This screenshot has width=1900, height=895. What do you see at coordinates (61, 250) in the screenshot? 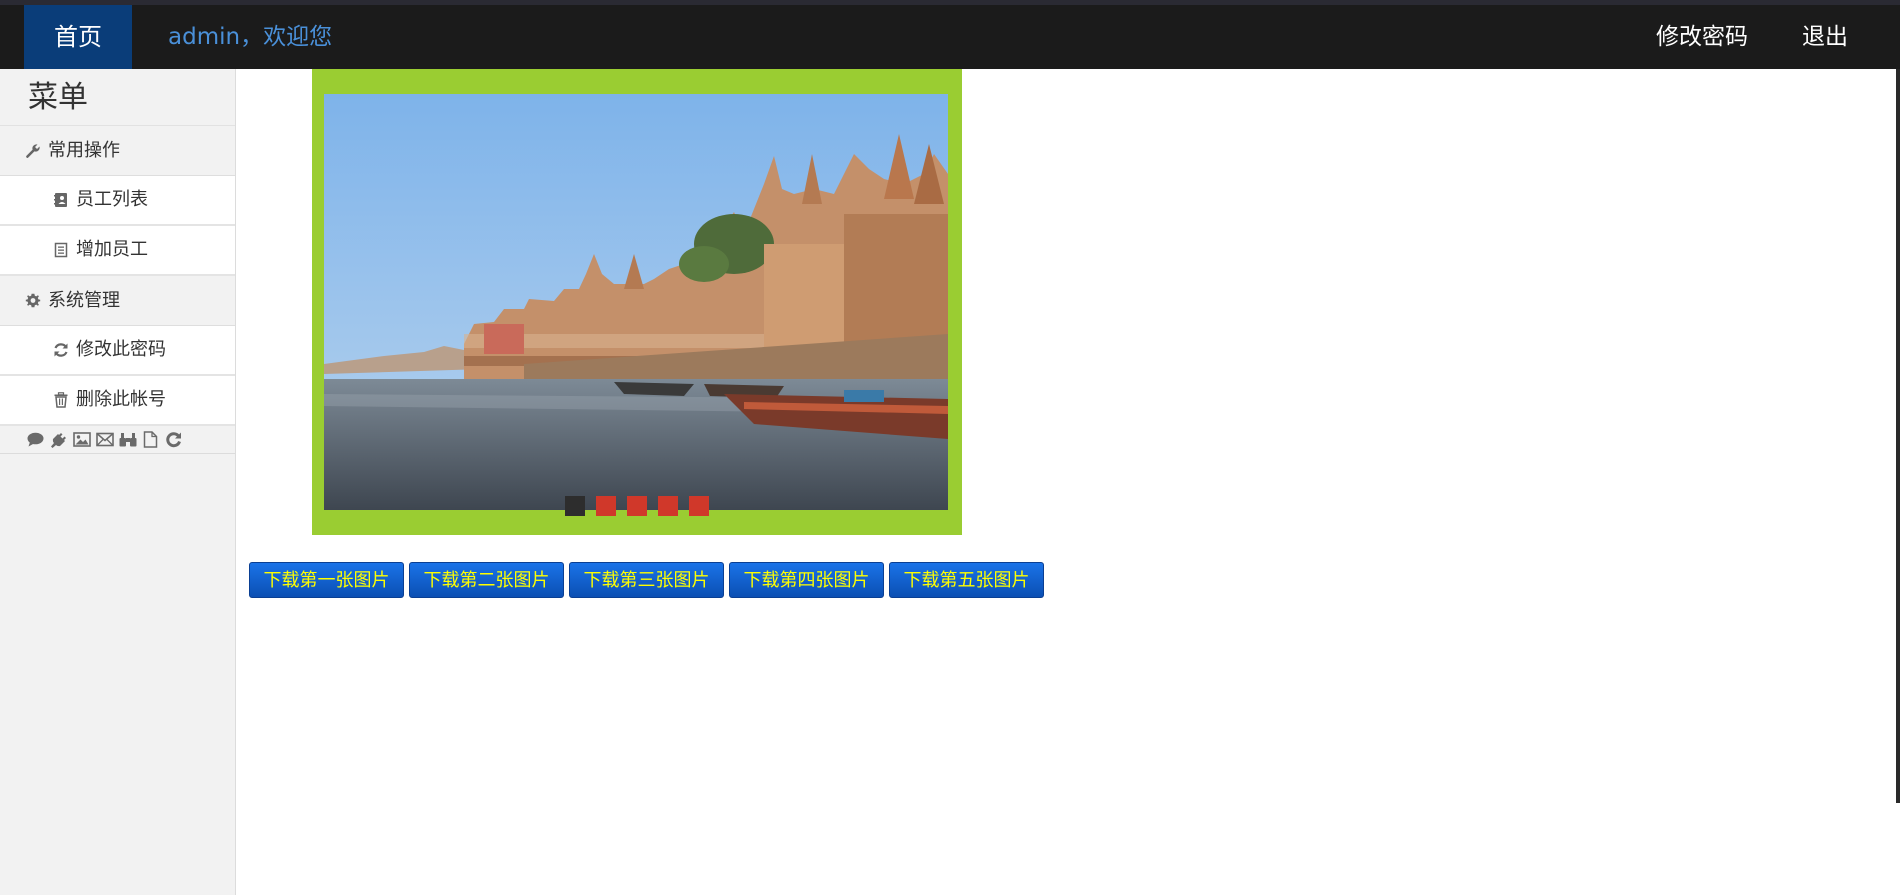
I see `document-list-icon` at bounding box center [61, 250].